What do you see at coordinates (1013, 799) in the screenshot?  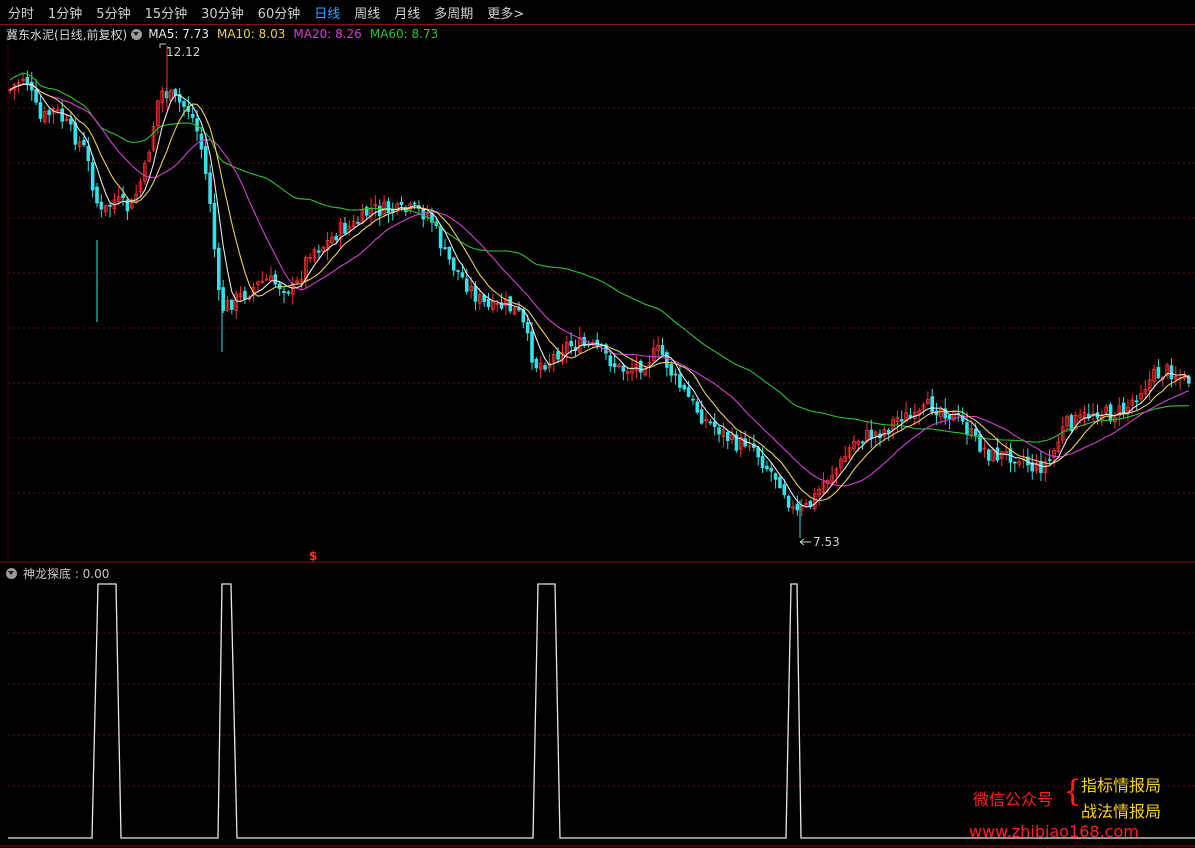 I see `watermark-wechat: 微信公众号` at bounding box center [1013, 799].